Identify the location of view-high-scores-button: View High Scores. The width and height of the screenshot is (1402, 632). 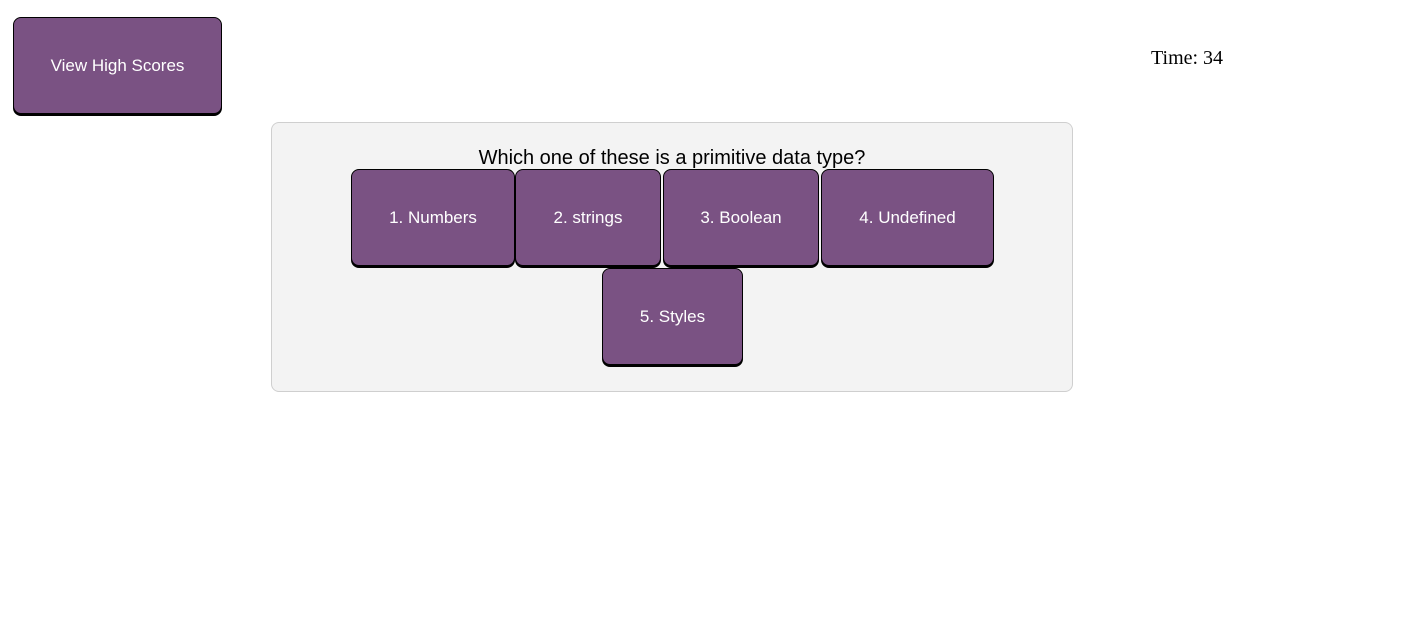
(117, 65).